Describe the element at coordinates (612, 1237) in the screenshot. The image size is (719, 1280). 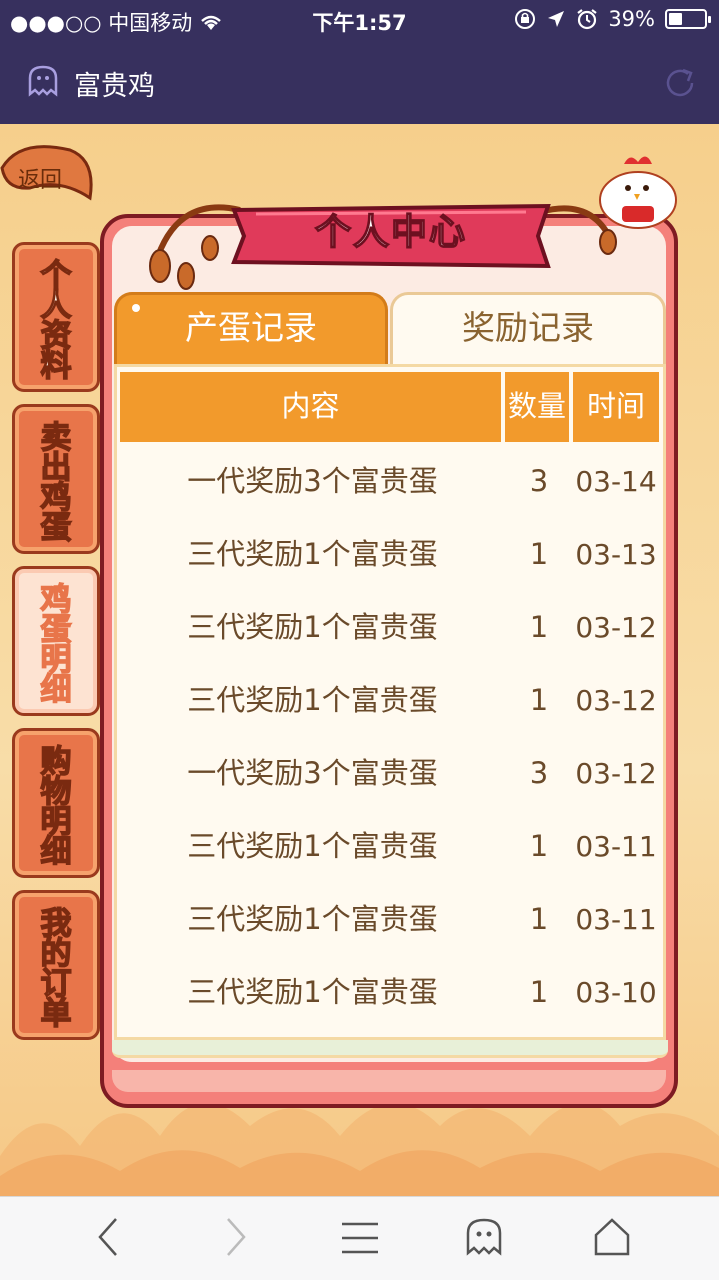
I see `home-icon` at that location.